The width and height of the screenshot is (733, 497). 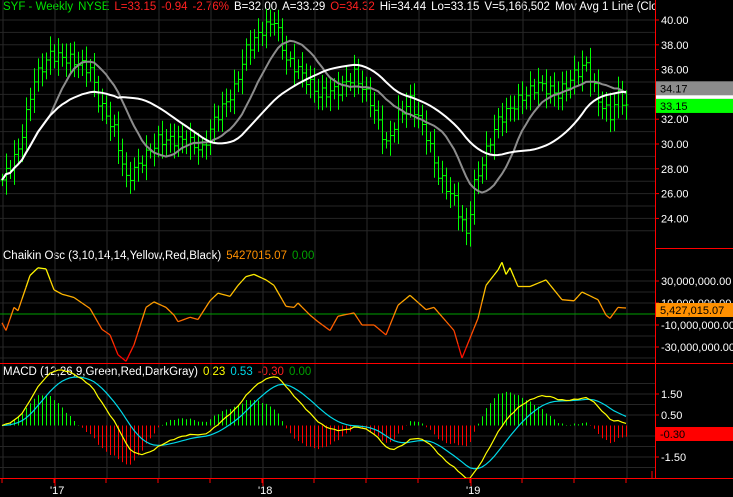 What do you see at coordinates (675, 71) in the screenshot?
I see `price-tick-label: 36.00` at bounding box center [675, 71].